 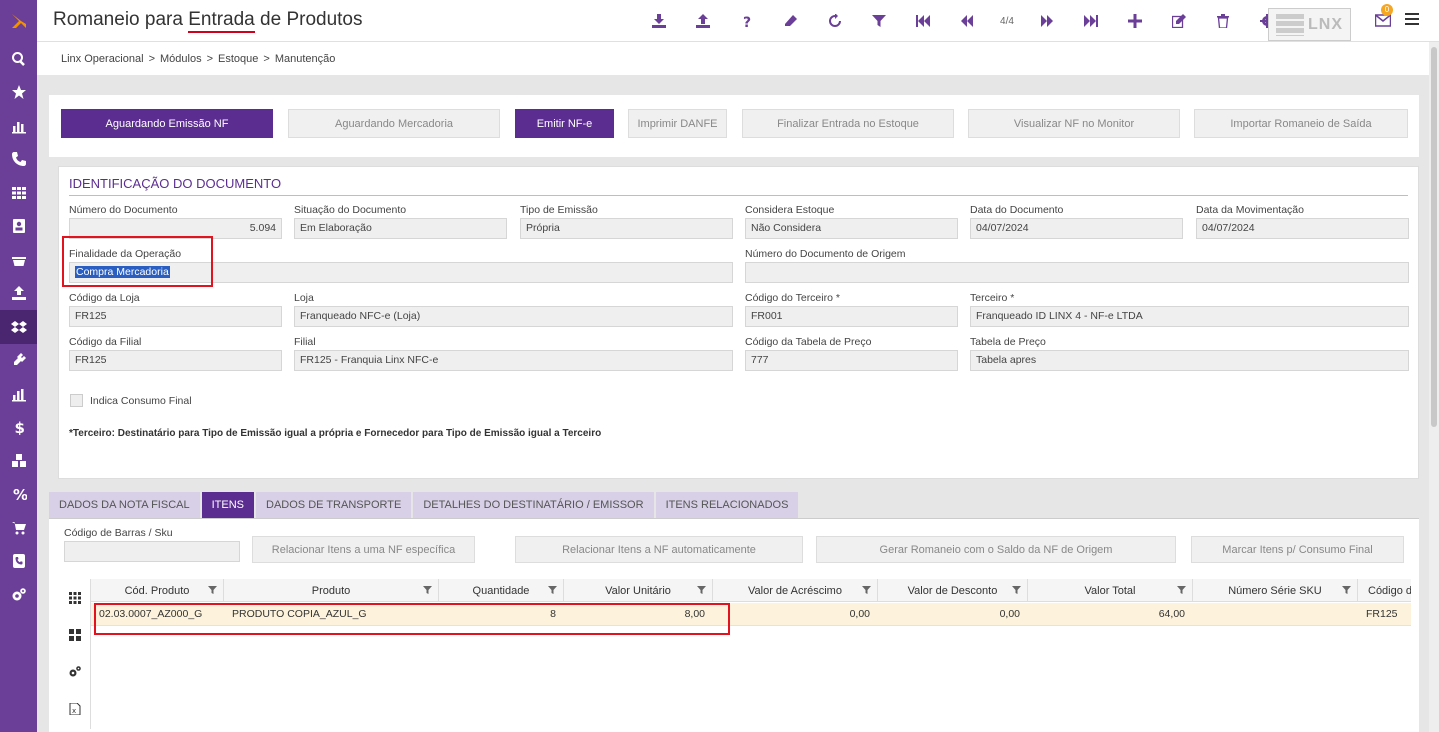 What do you see at coordinates (350, 210) in the screenshot?
I see `situacao-label: Situação do Documento` at bounding box center [350, 210].